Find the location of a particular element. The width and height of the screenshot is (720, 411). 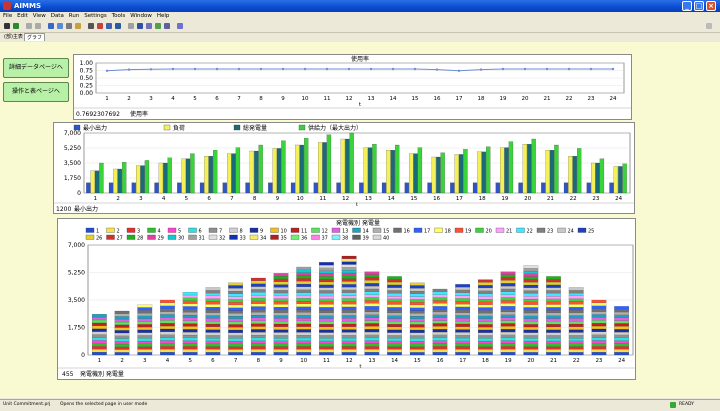

table-icon is located at coordinates (109, 26).